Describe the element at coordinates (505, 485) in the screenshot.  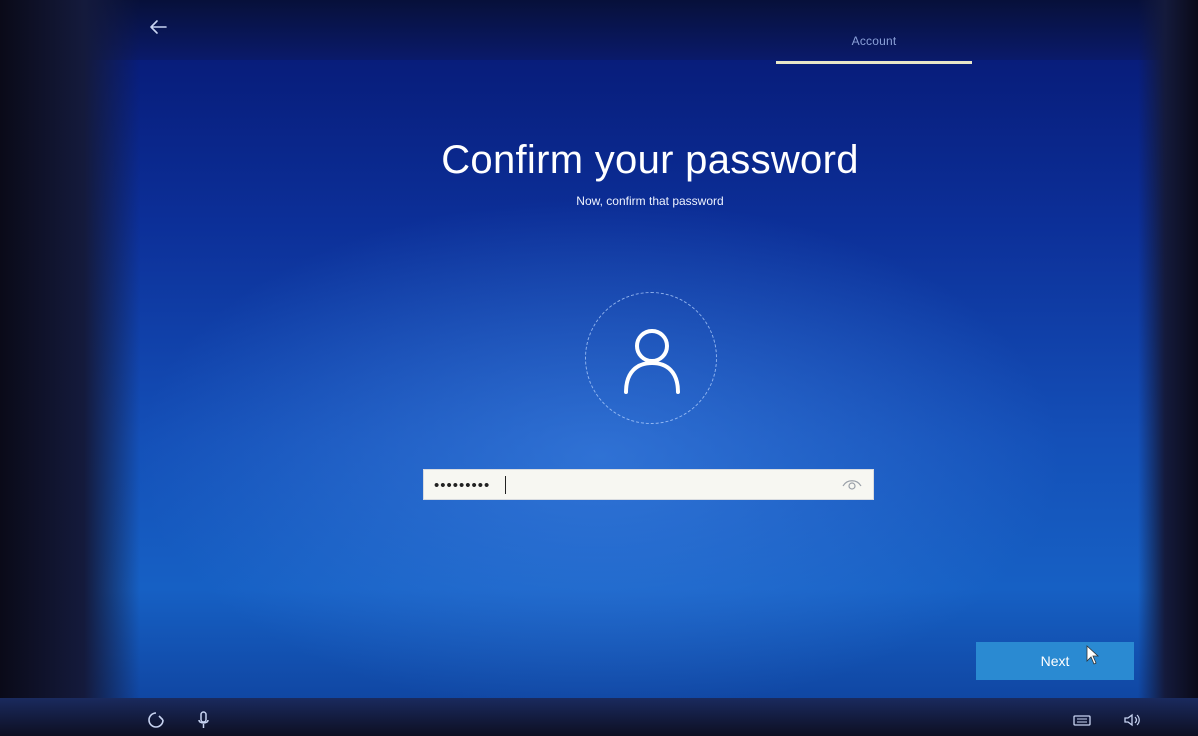
I see `text-caret` at that location.